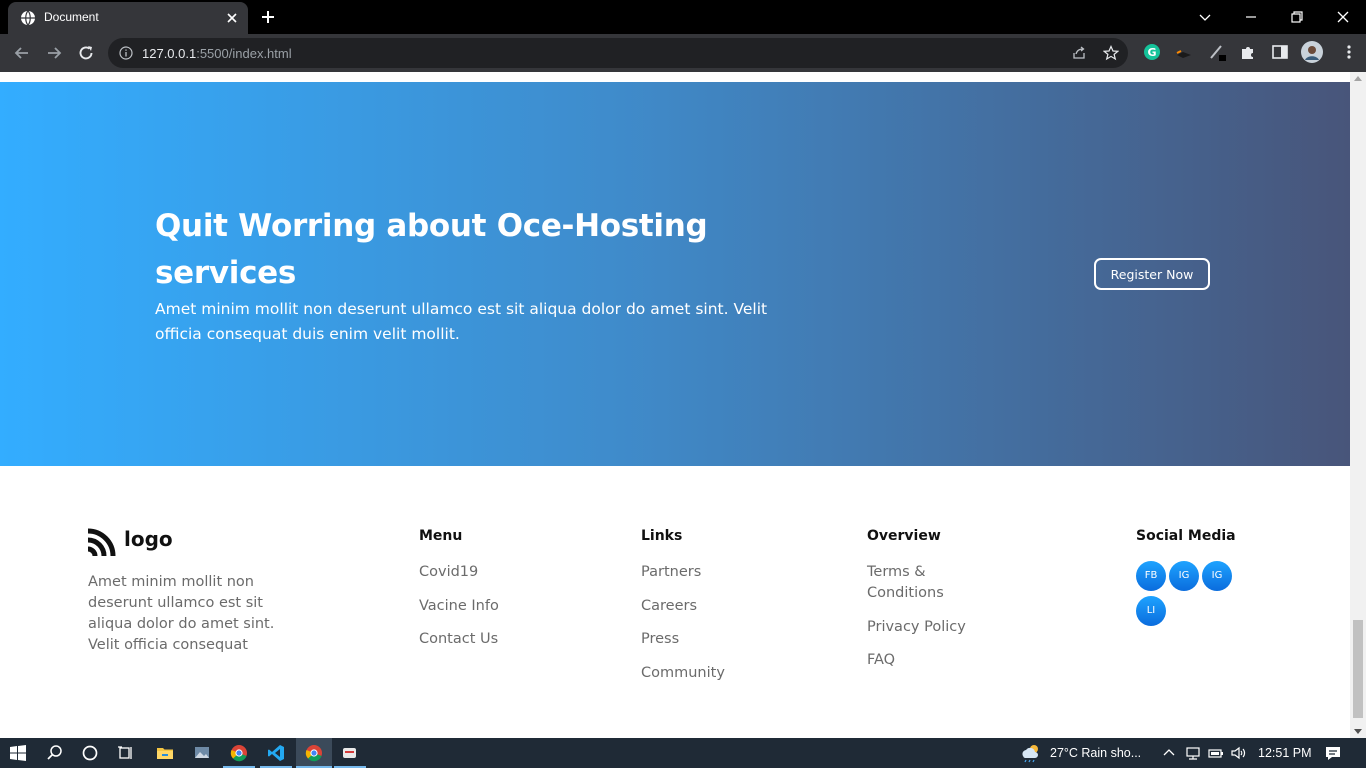 The height and width of the screenshot is (768, 1366). I want to click on file-explorer-icon, so click(165, 753).